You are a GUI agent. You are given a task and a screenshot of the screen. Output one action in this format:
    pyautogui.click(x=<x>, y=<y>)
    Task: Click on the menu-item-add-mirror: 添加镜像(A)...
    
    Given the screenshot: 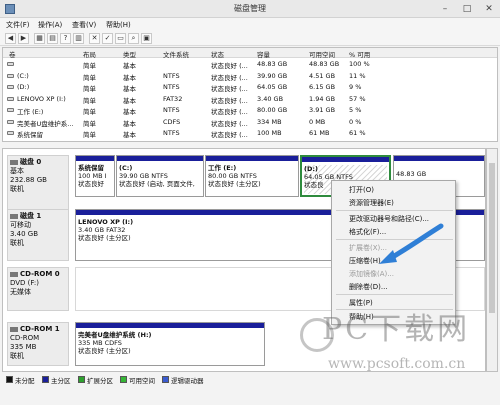 What is the action you would take?
    pyautogui.click(x=371, y=274)
    